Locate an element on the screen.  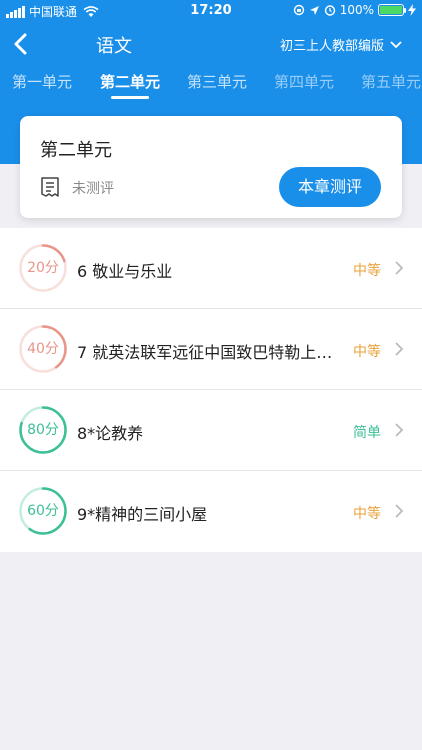
tab-unit-2: 第二单元 is located at coordinates (130, 81).